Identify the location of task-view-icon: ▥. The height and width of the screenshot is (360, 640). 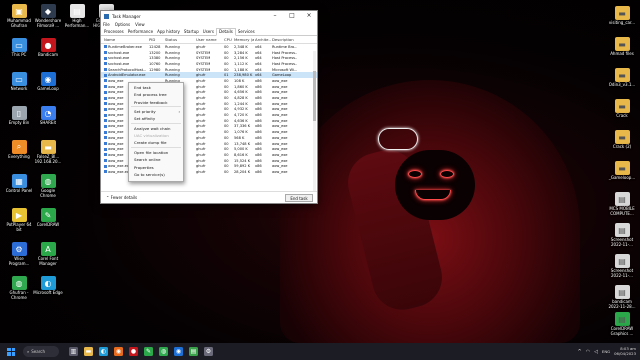
(73, 351).